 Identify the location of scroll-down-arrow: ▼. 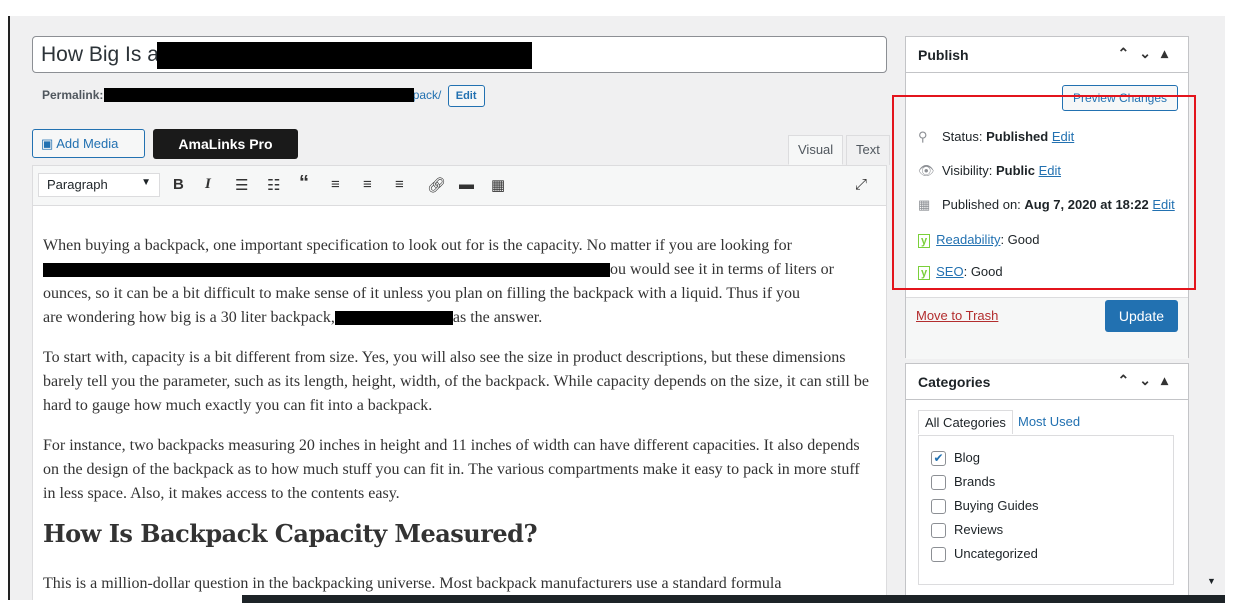
(1211, 581).